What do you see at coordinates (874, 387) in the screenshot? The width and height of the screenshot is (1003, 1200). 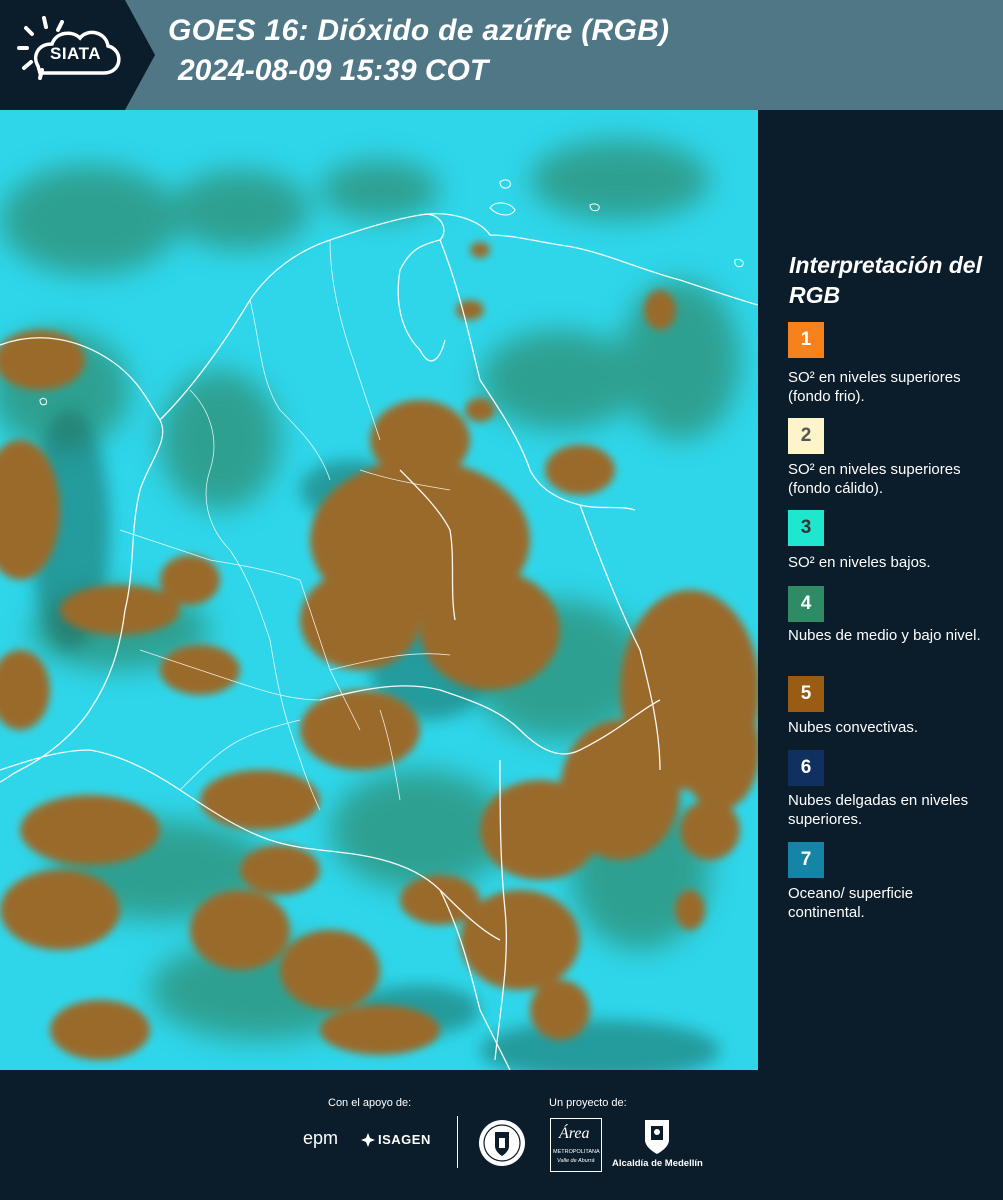 I see `legend-text-1: SO² en niveles superiores (fondo frio).` at bounding box center [874, 387].